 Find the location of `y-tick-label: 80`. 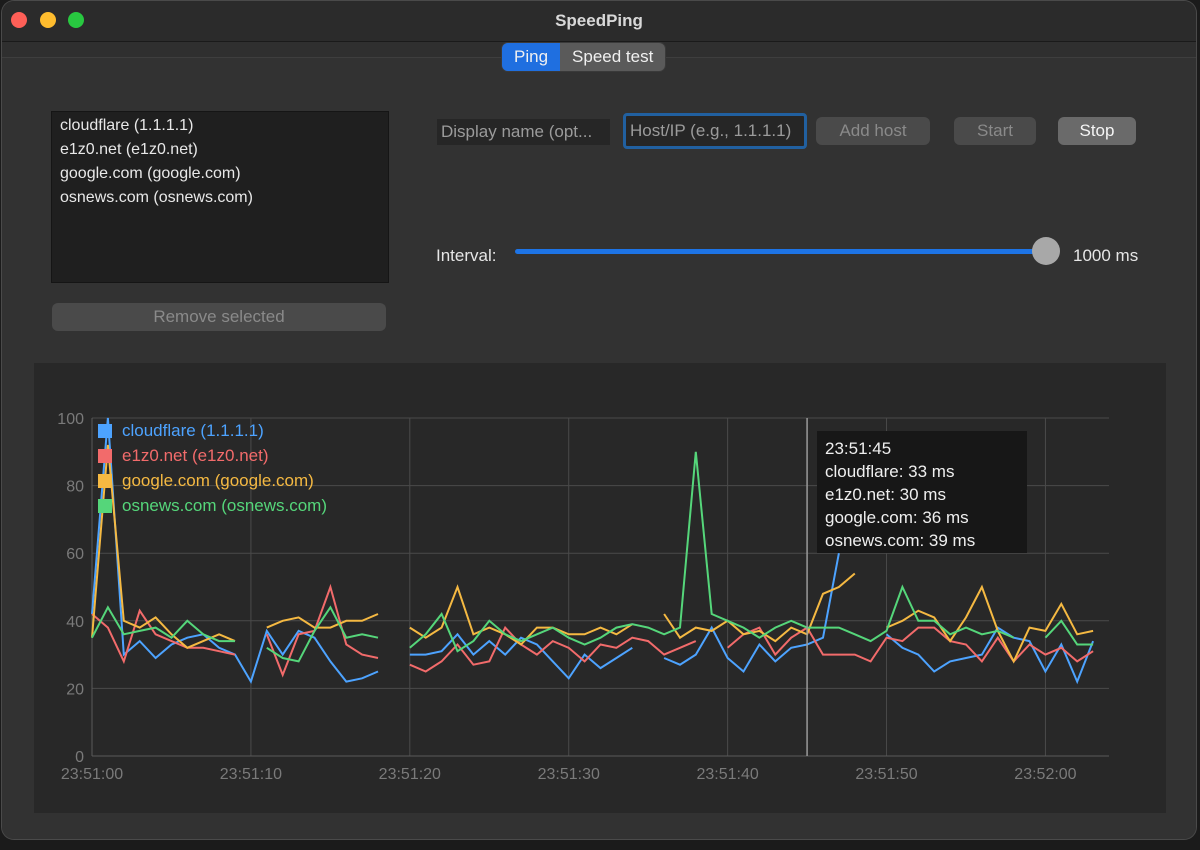

y-tick-label: 80 is located at coordinates (75, 487).